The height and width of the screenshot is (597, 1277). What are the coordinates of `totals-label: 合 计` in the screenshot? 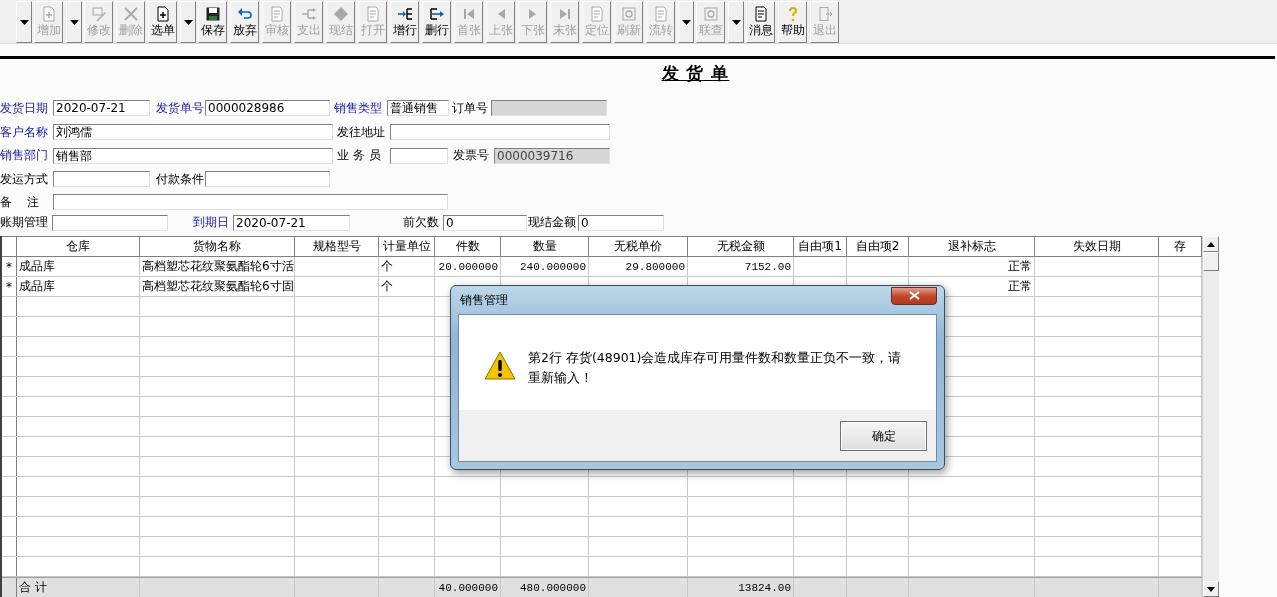 It's located at (33, 587).